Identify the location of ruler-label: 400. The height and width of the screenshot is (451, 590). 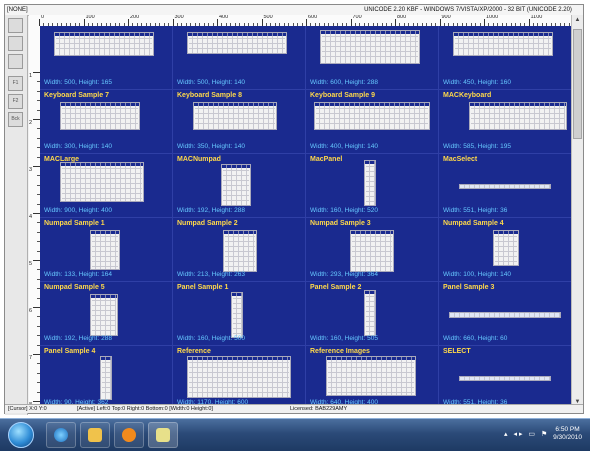
(224, 17).